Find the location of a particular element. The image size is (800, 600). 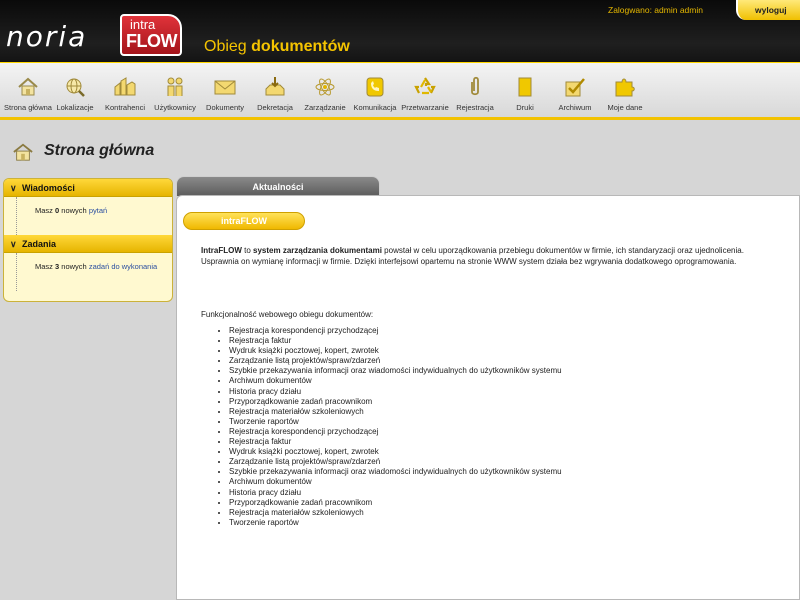

intraflow-logo-intra: intra is located at coordinates (143, 24).